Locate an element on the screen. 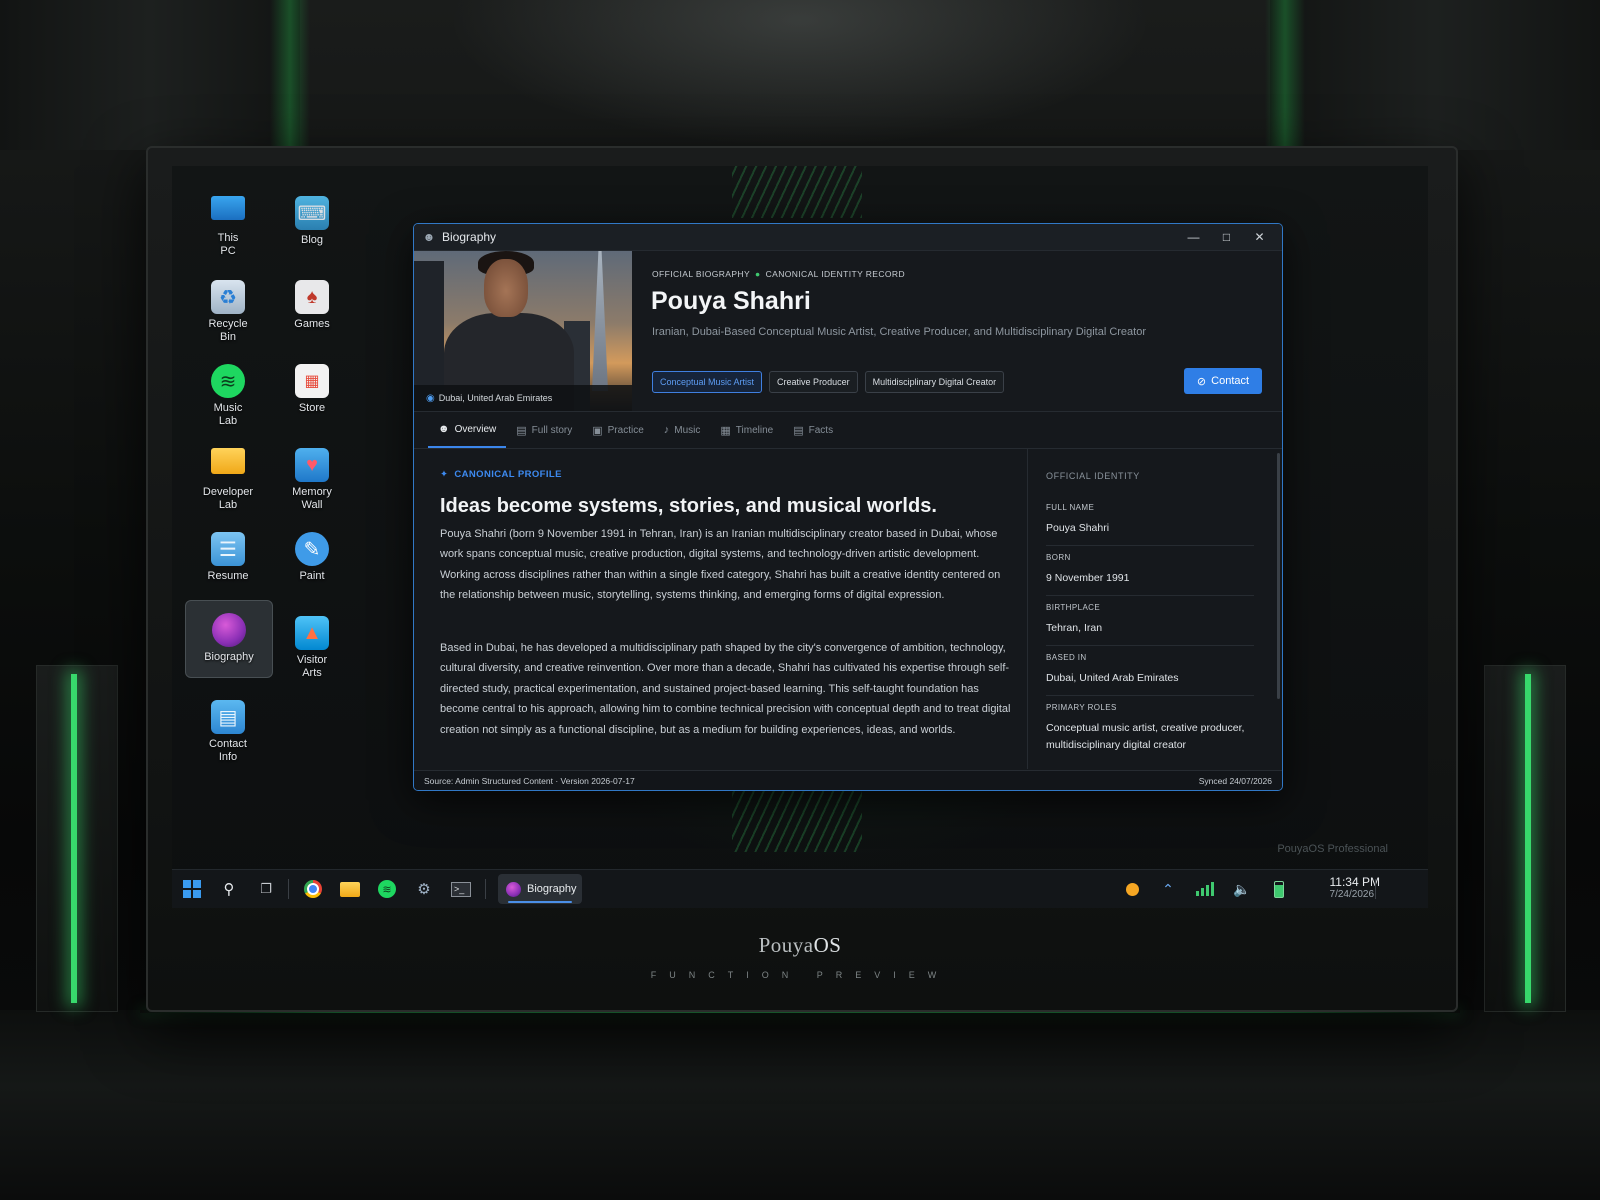 The image size is (1600, 1200). battery-icon is located at coordinates (1279, 889).